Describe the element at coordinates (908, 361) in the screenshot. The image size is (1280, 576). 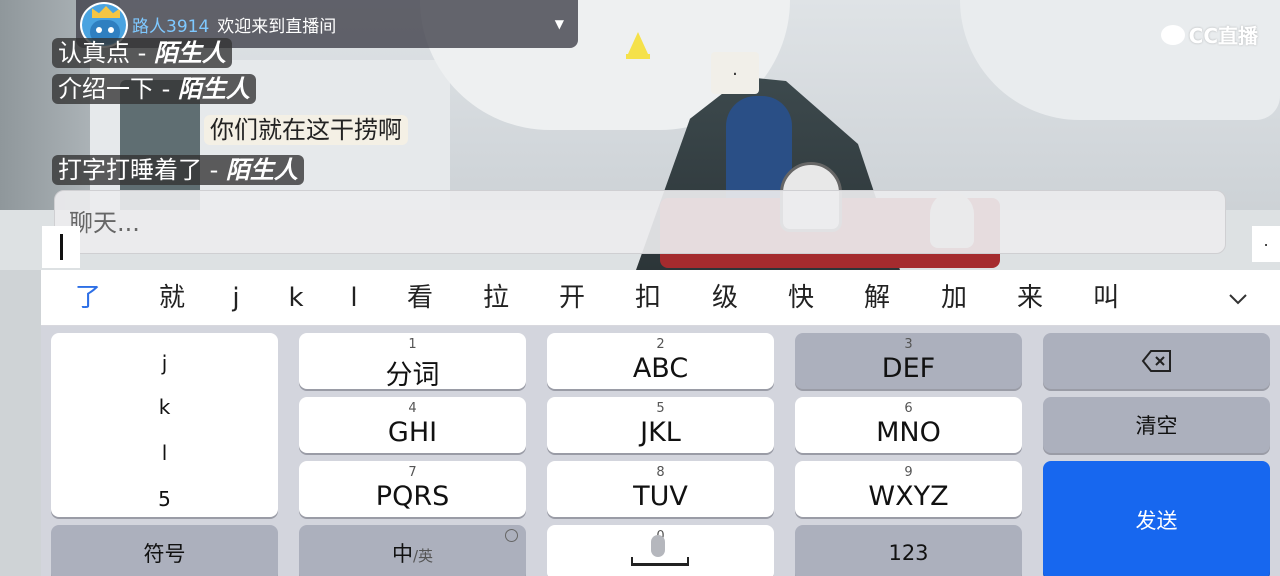
I see `key-3: 3 DEF` at that location.